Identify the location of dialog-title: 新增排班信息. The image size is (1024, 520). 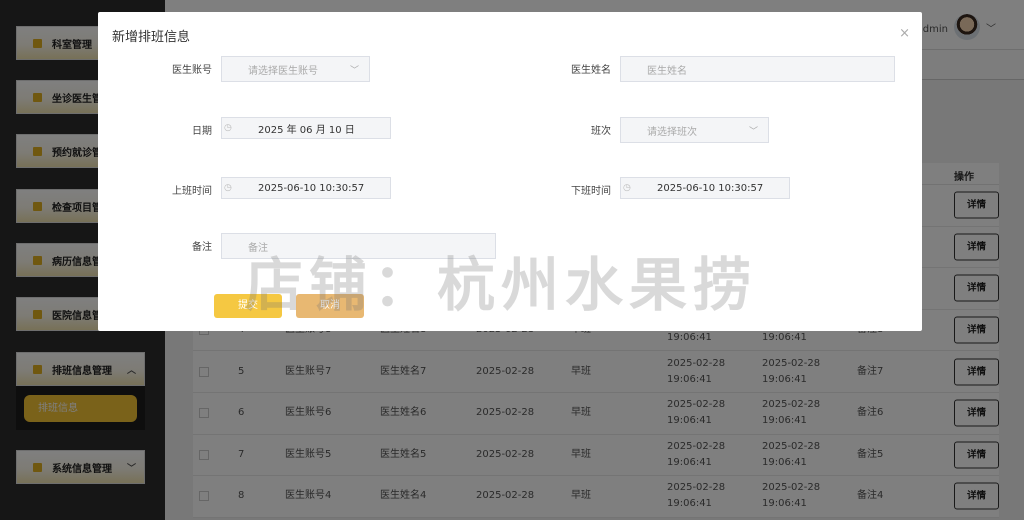
(151, 37).